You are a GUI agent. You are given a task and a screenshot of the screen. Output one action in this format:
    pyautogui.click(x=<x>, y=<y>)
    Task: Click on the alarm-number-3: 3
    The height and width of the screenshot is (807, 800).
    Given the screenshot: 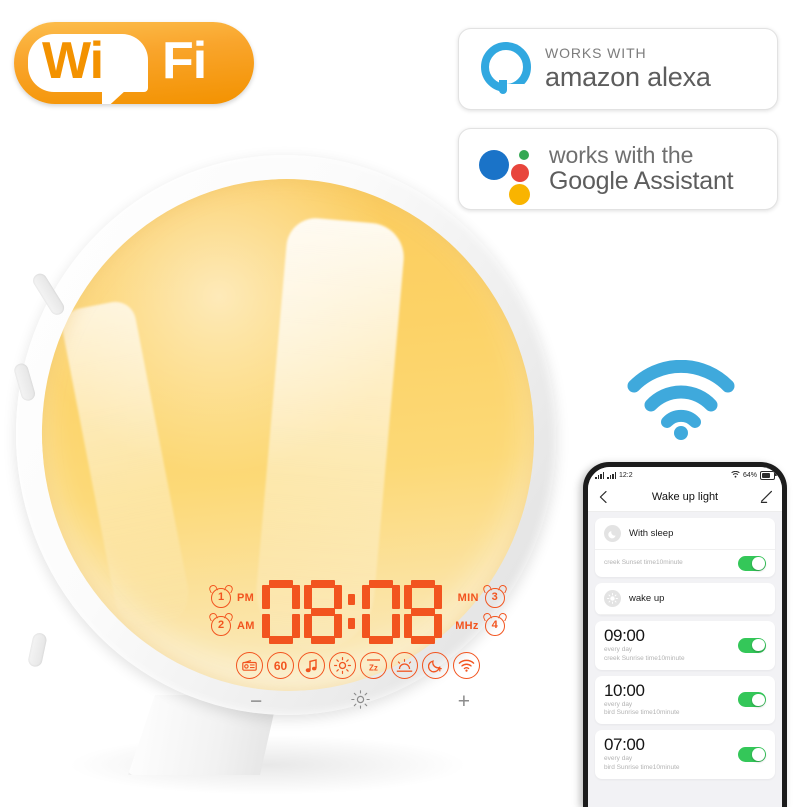 What is the action you would take?
    pyautogui.click(x=494, y=598)
    